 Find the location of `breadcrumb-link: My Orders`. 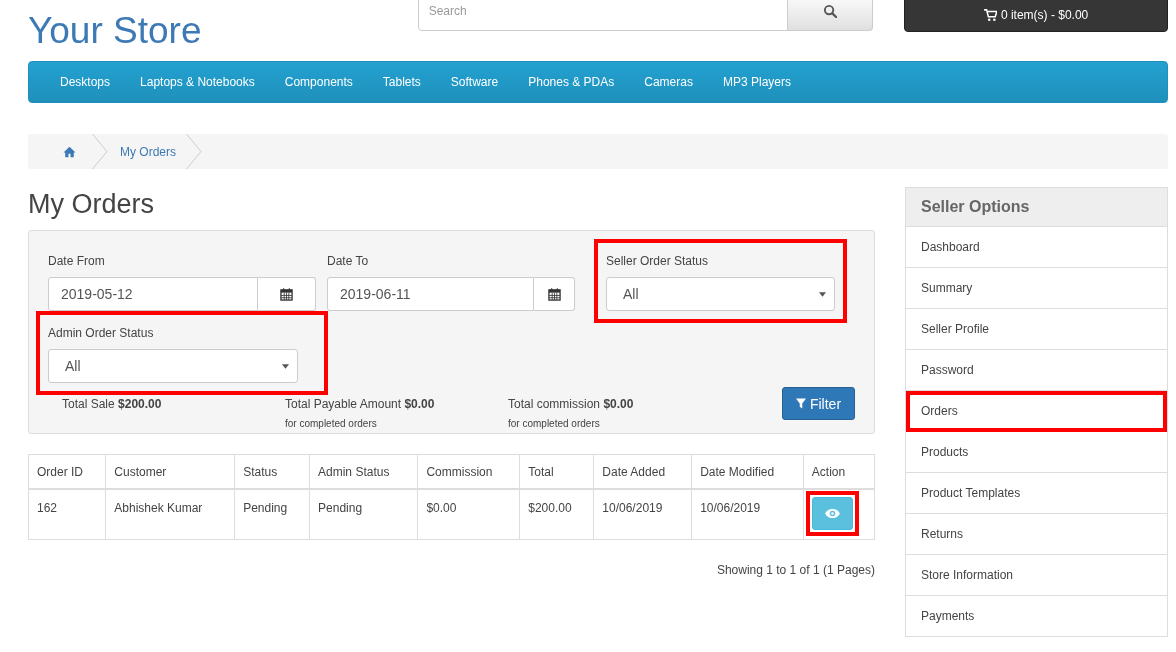

breadcrumb-link: My Orders is located at coordinates (148, 151).